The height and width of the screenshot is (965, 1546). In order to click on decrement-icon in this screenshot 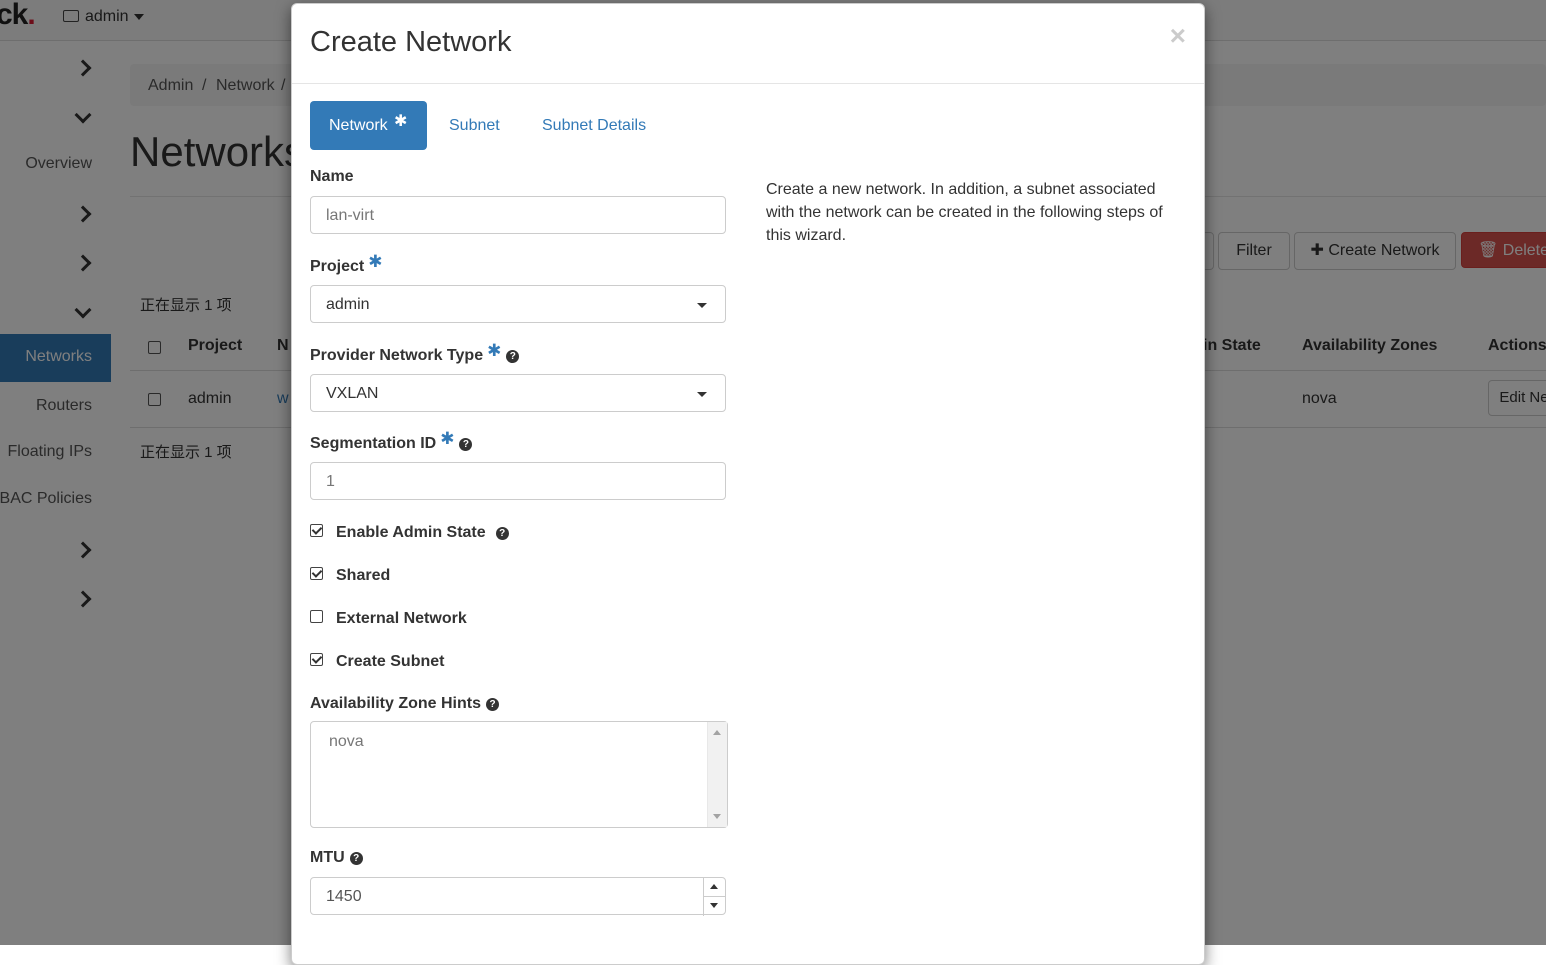, I will do `click(714, 906)`.